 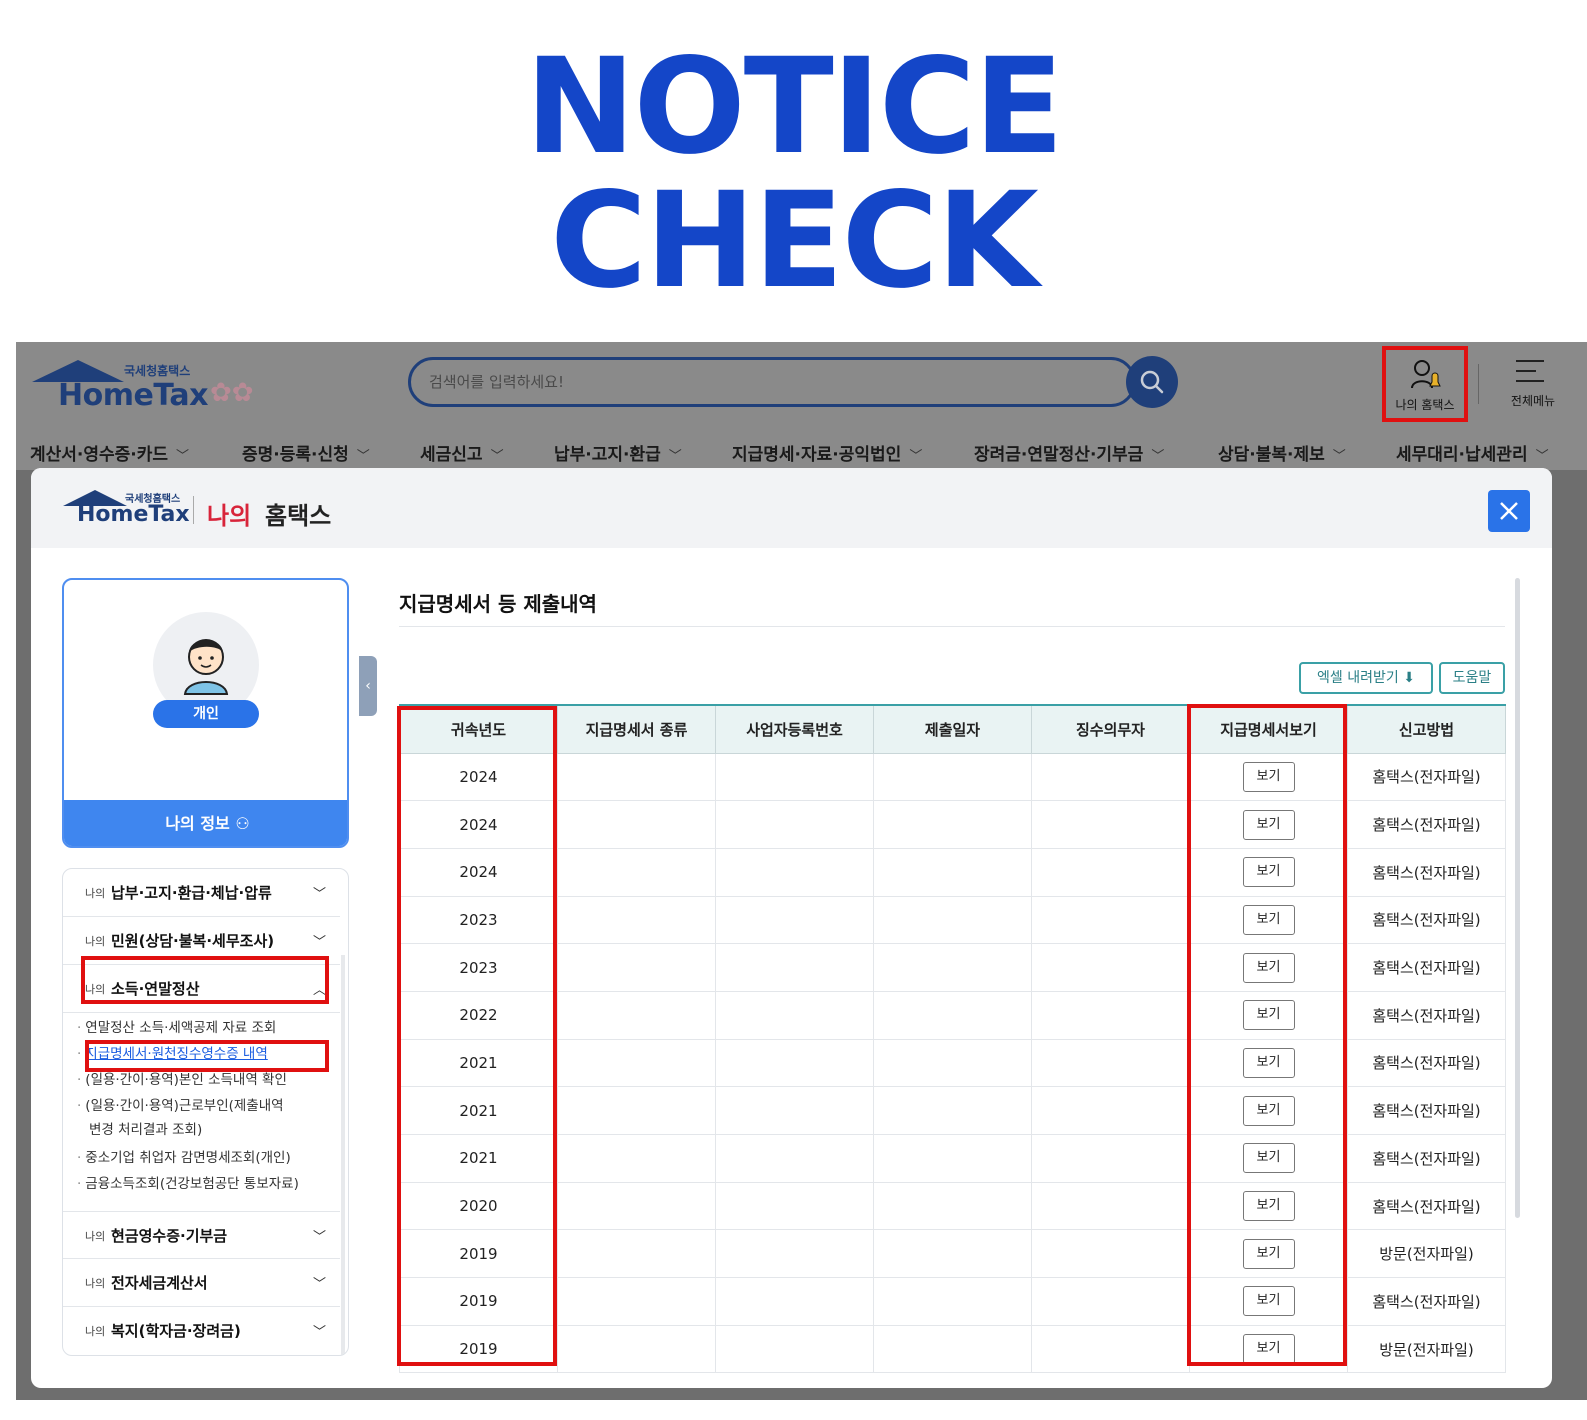 What do you see at coordinates (306, 452) in the screenshot?
I see `nav-item-certificate: 증명·등록·신청 ﹀` at bounding box center [306, 452].